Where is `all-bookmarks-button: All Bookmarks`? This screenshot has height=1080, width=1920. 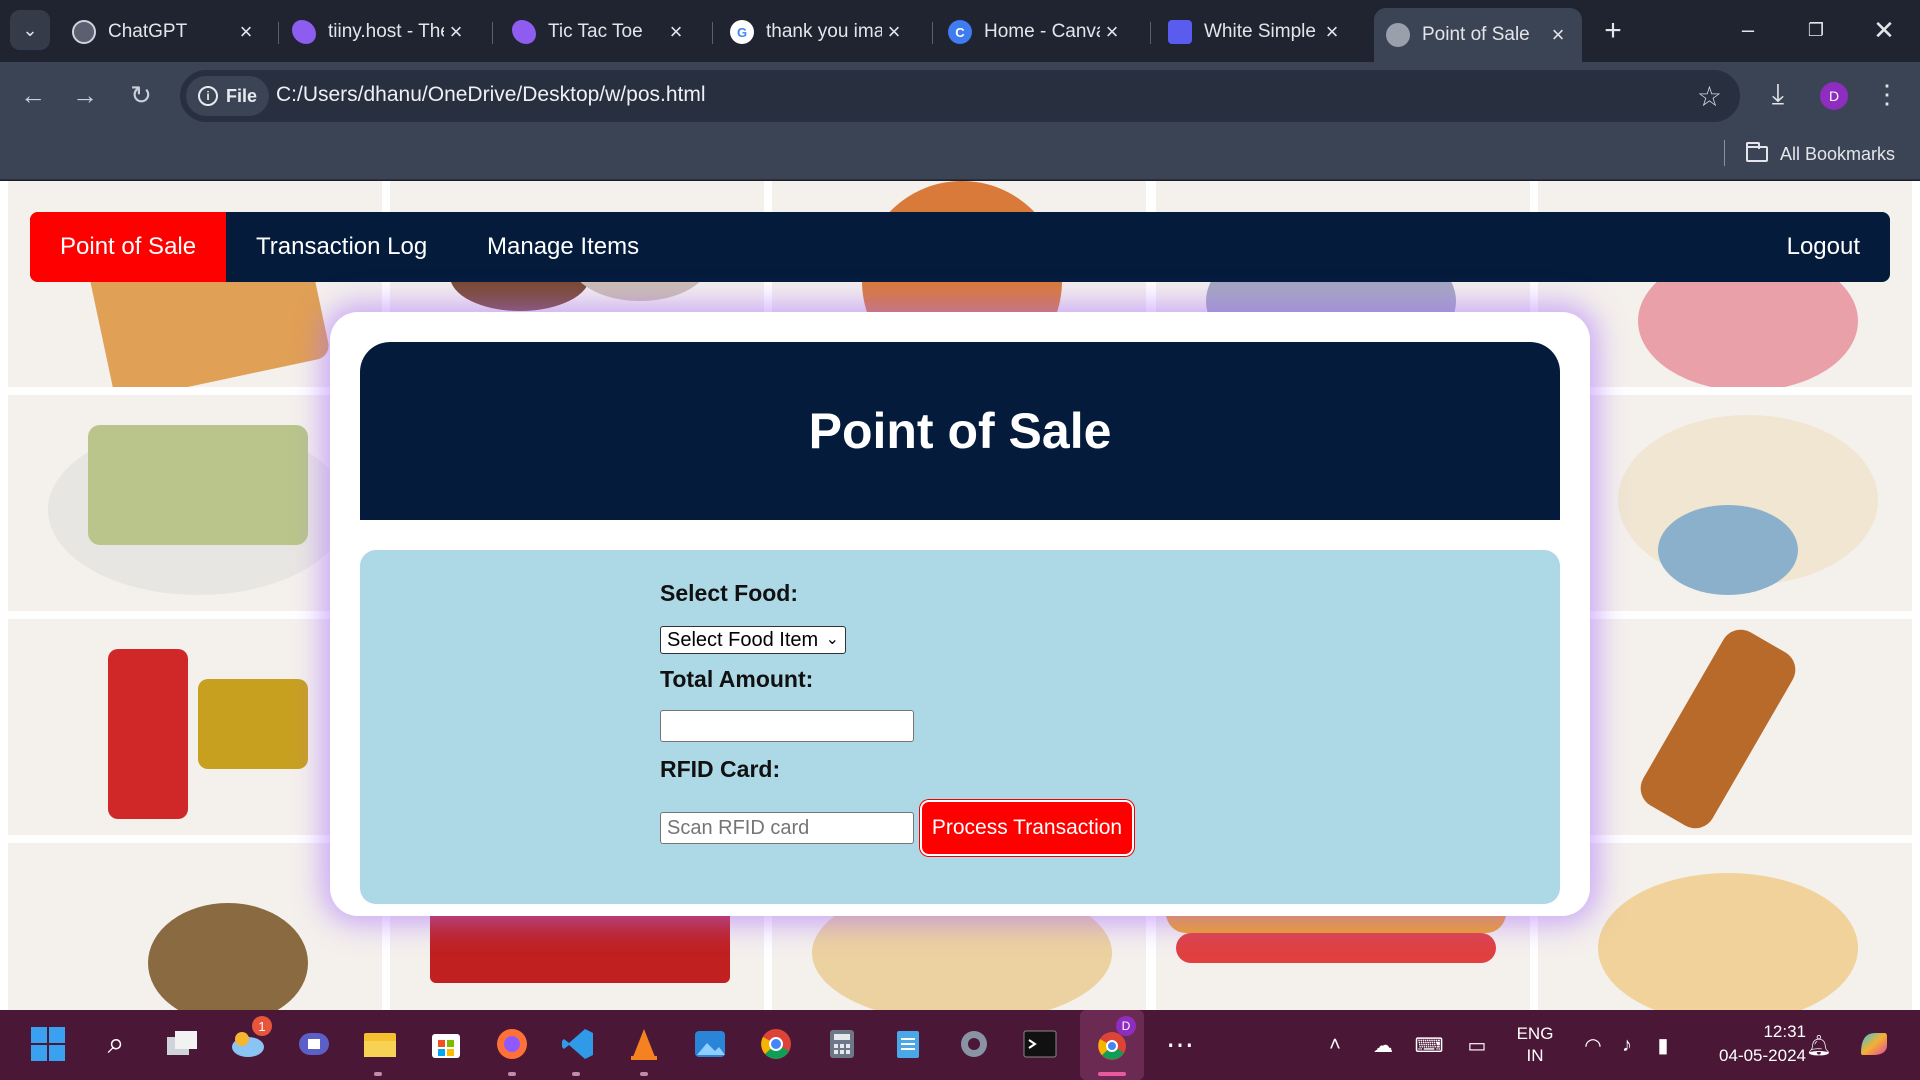 all-bookmarks-button: All Bookmarks is located at coordinates (1820, 154).